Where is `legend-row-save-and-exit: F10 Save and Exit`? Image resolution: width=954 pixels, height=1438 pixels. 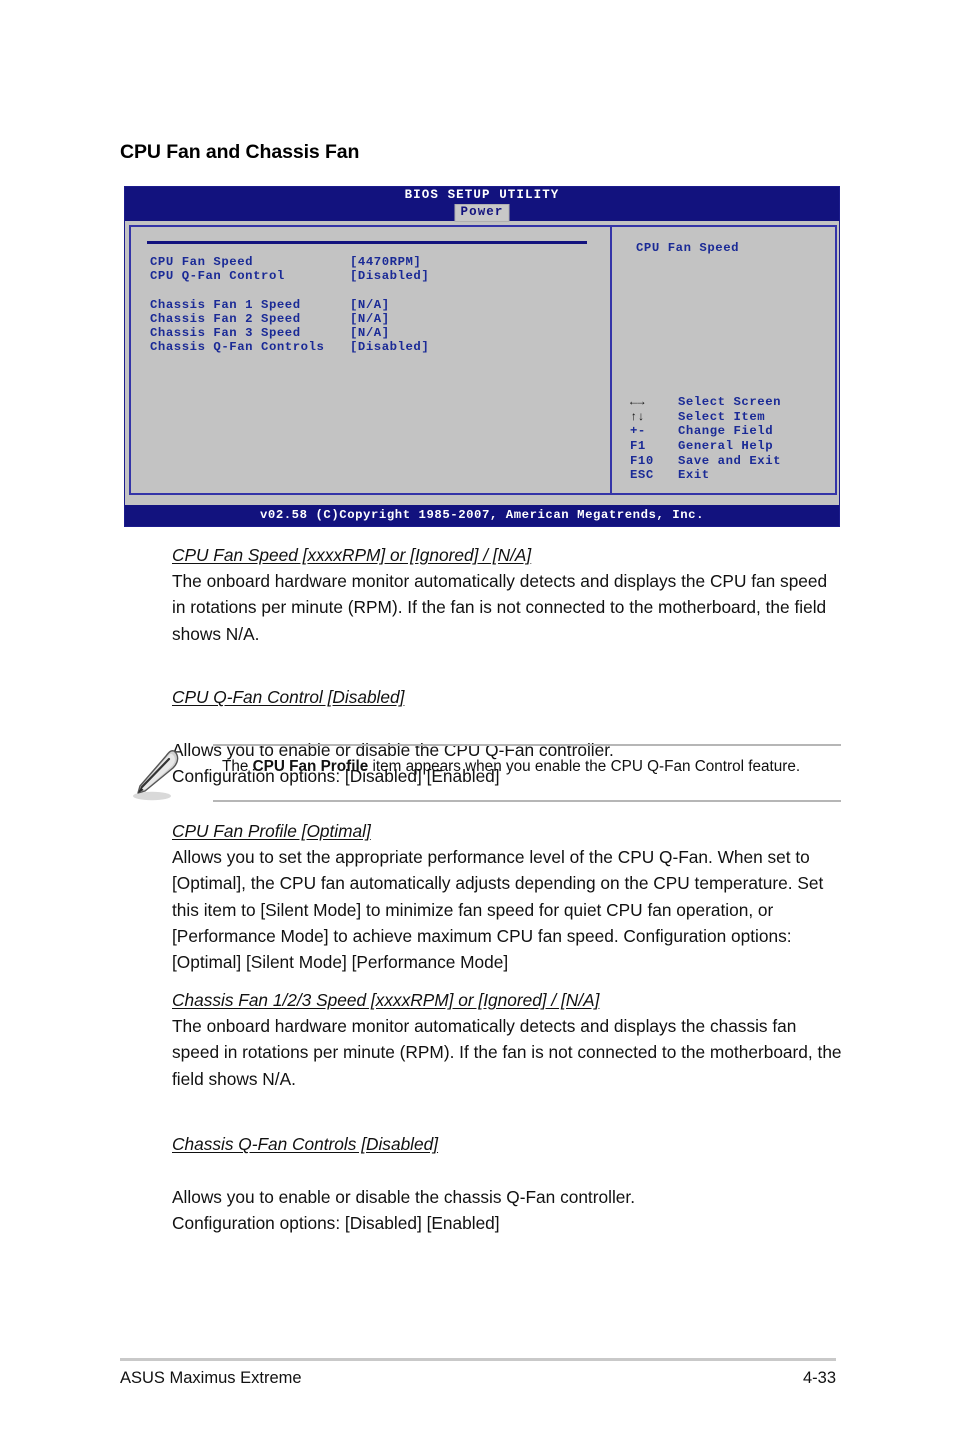
legend-row-save-and-exit: F10 Save and Exit is located at coordinates (730, 461).